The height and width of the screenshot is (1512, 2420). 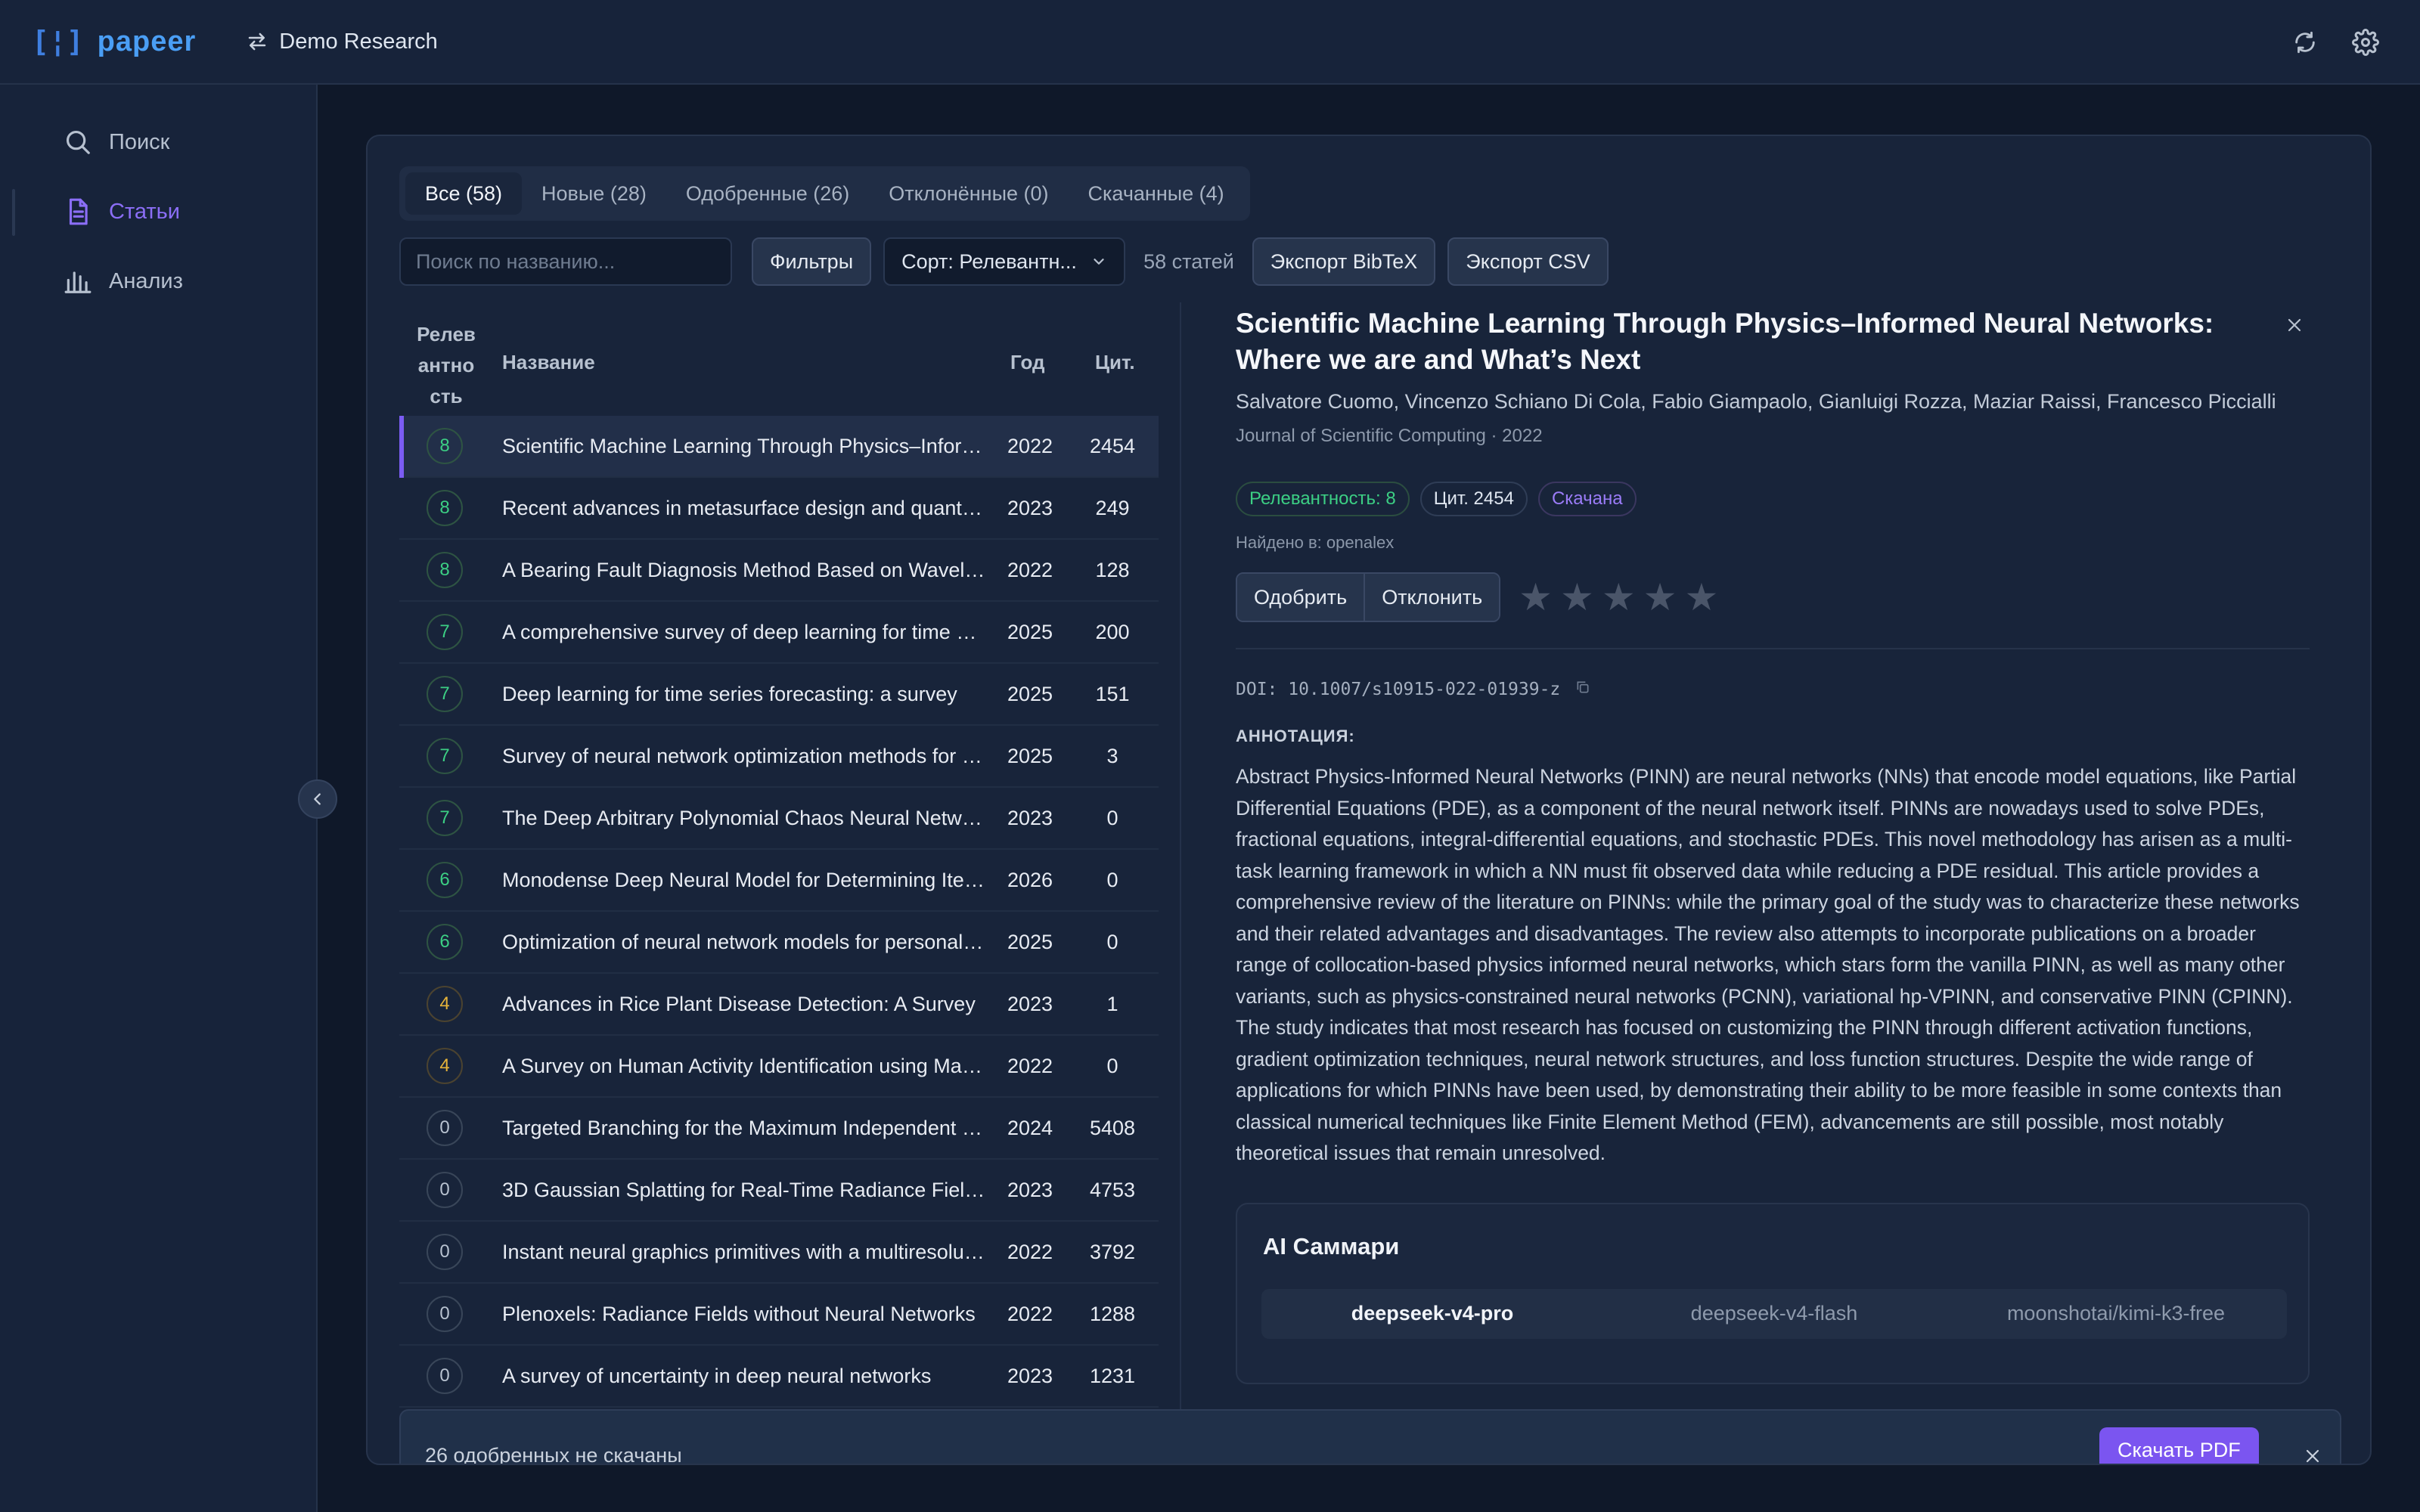 What do you see at coordinates (565, 261) in the screenshot?
I see `search-input` at bounding box center [565, 261].